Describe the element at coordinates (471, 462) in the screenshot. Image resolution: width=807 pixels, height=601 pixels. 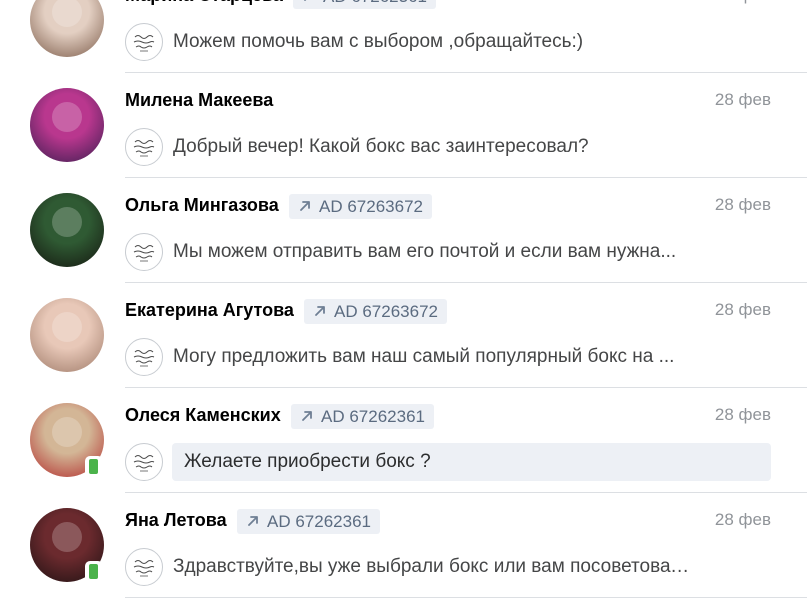
I see `message-preview: Желаете приобрести бокс ?` at that location.